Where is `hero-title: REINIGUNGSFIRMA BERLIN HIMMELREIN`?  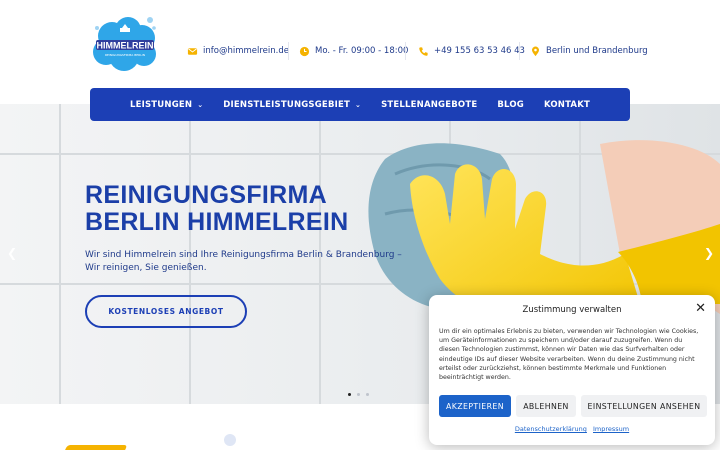
hero-title: REINIGUNGSFIRMA BERLIN HIMMELREIN is located at coordinates (216, 209).